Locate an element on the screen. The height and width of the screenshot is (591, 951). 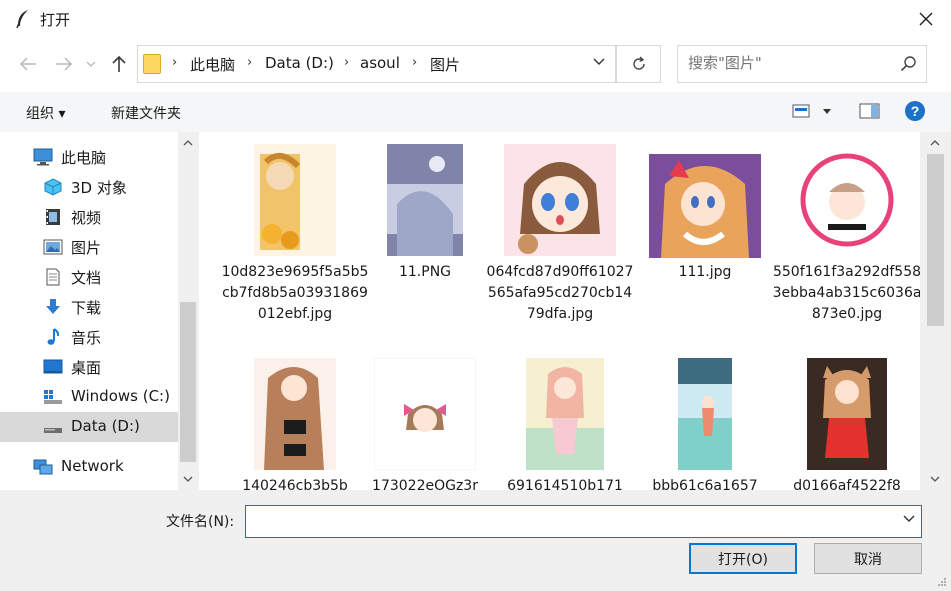
search-input is located at coordinates (788, 63).